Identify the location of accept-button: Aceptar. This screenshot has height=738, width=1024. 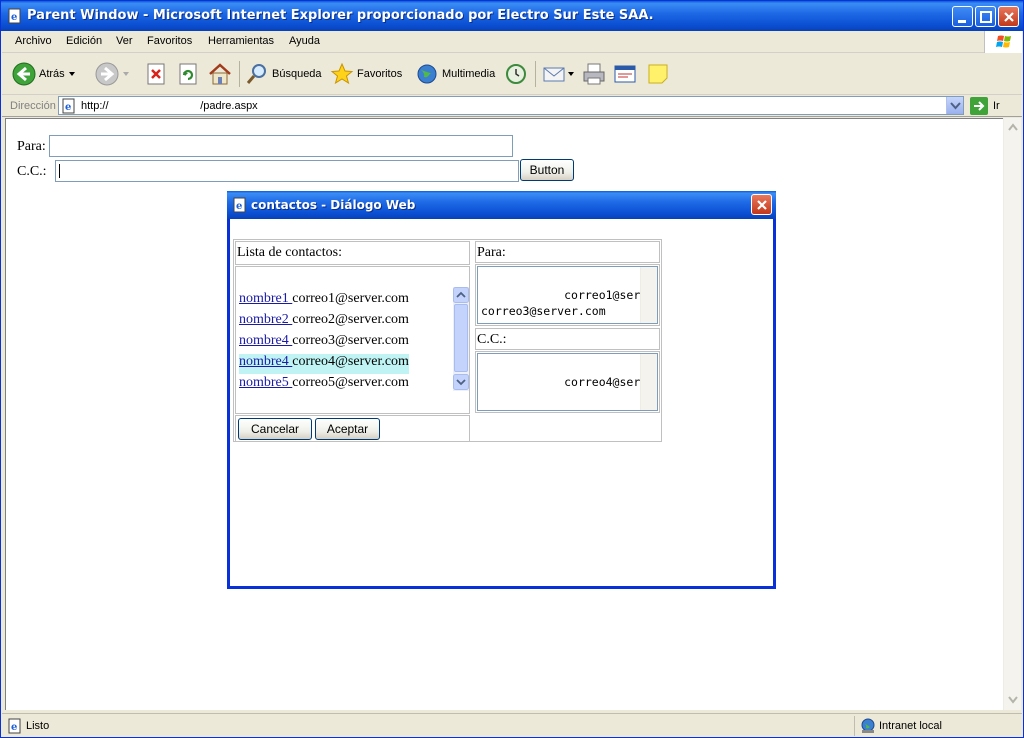
(347, 429).